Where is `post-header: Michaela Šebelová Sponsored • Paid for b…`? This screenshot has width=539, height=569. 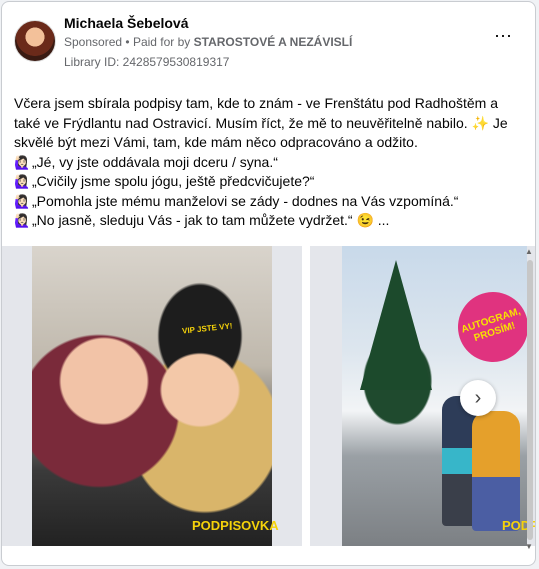
post-header: Michaela Šebelová Sponsored • Paid for b… is located at coordinates (268, 42).